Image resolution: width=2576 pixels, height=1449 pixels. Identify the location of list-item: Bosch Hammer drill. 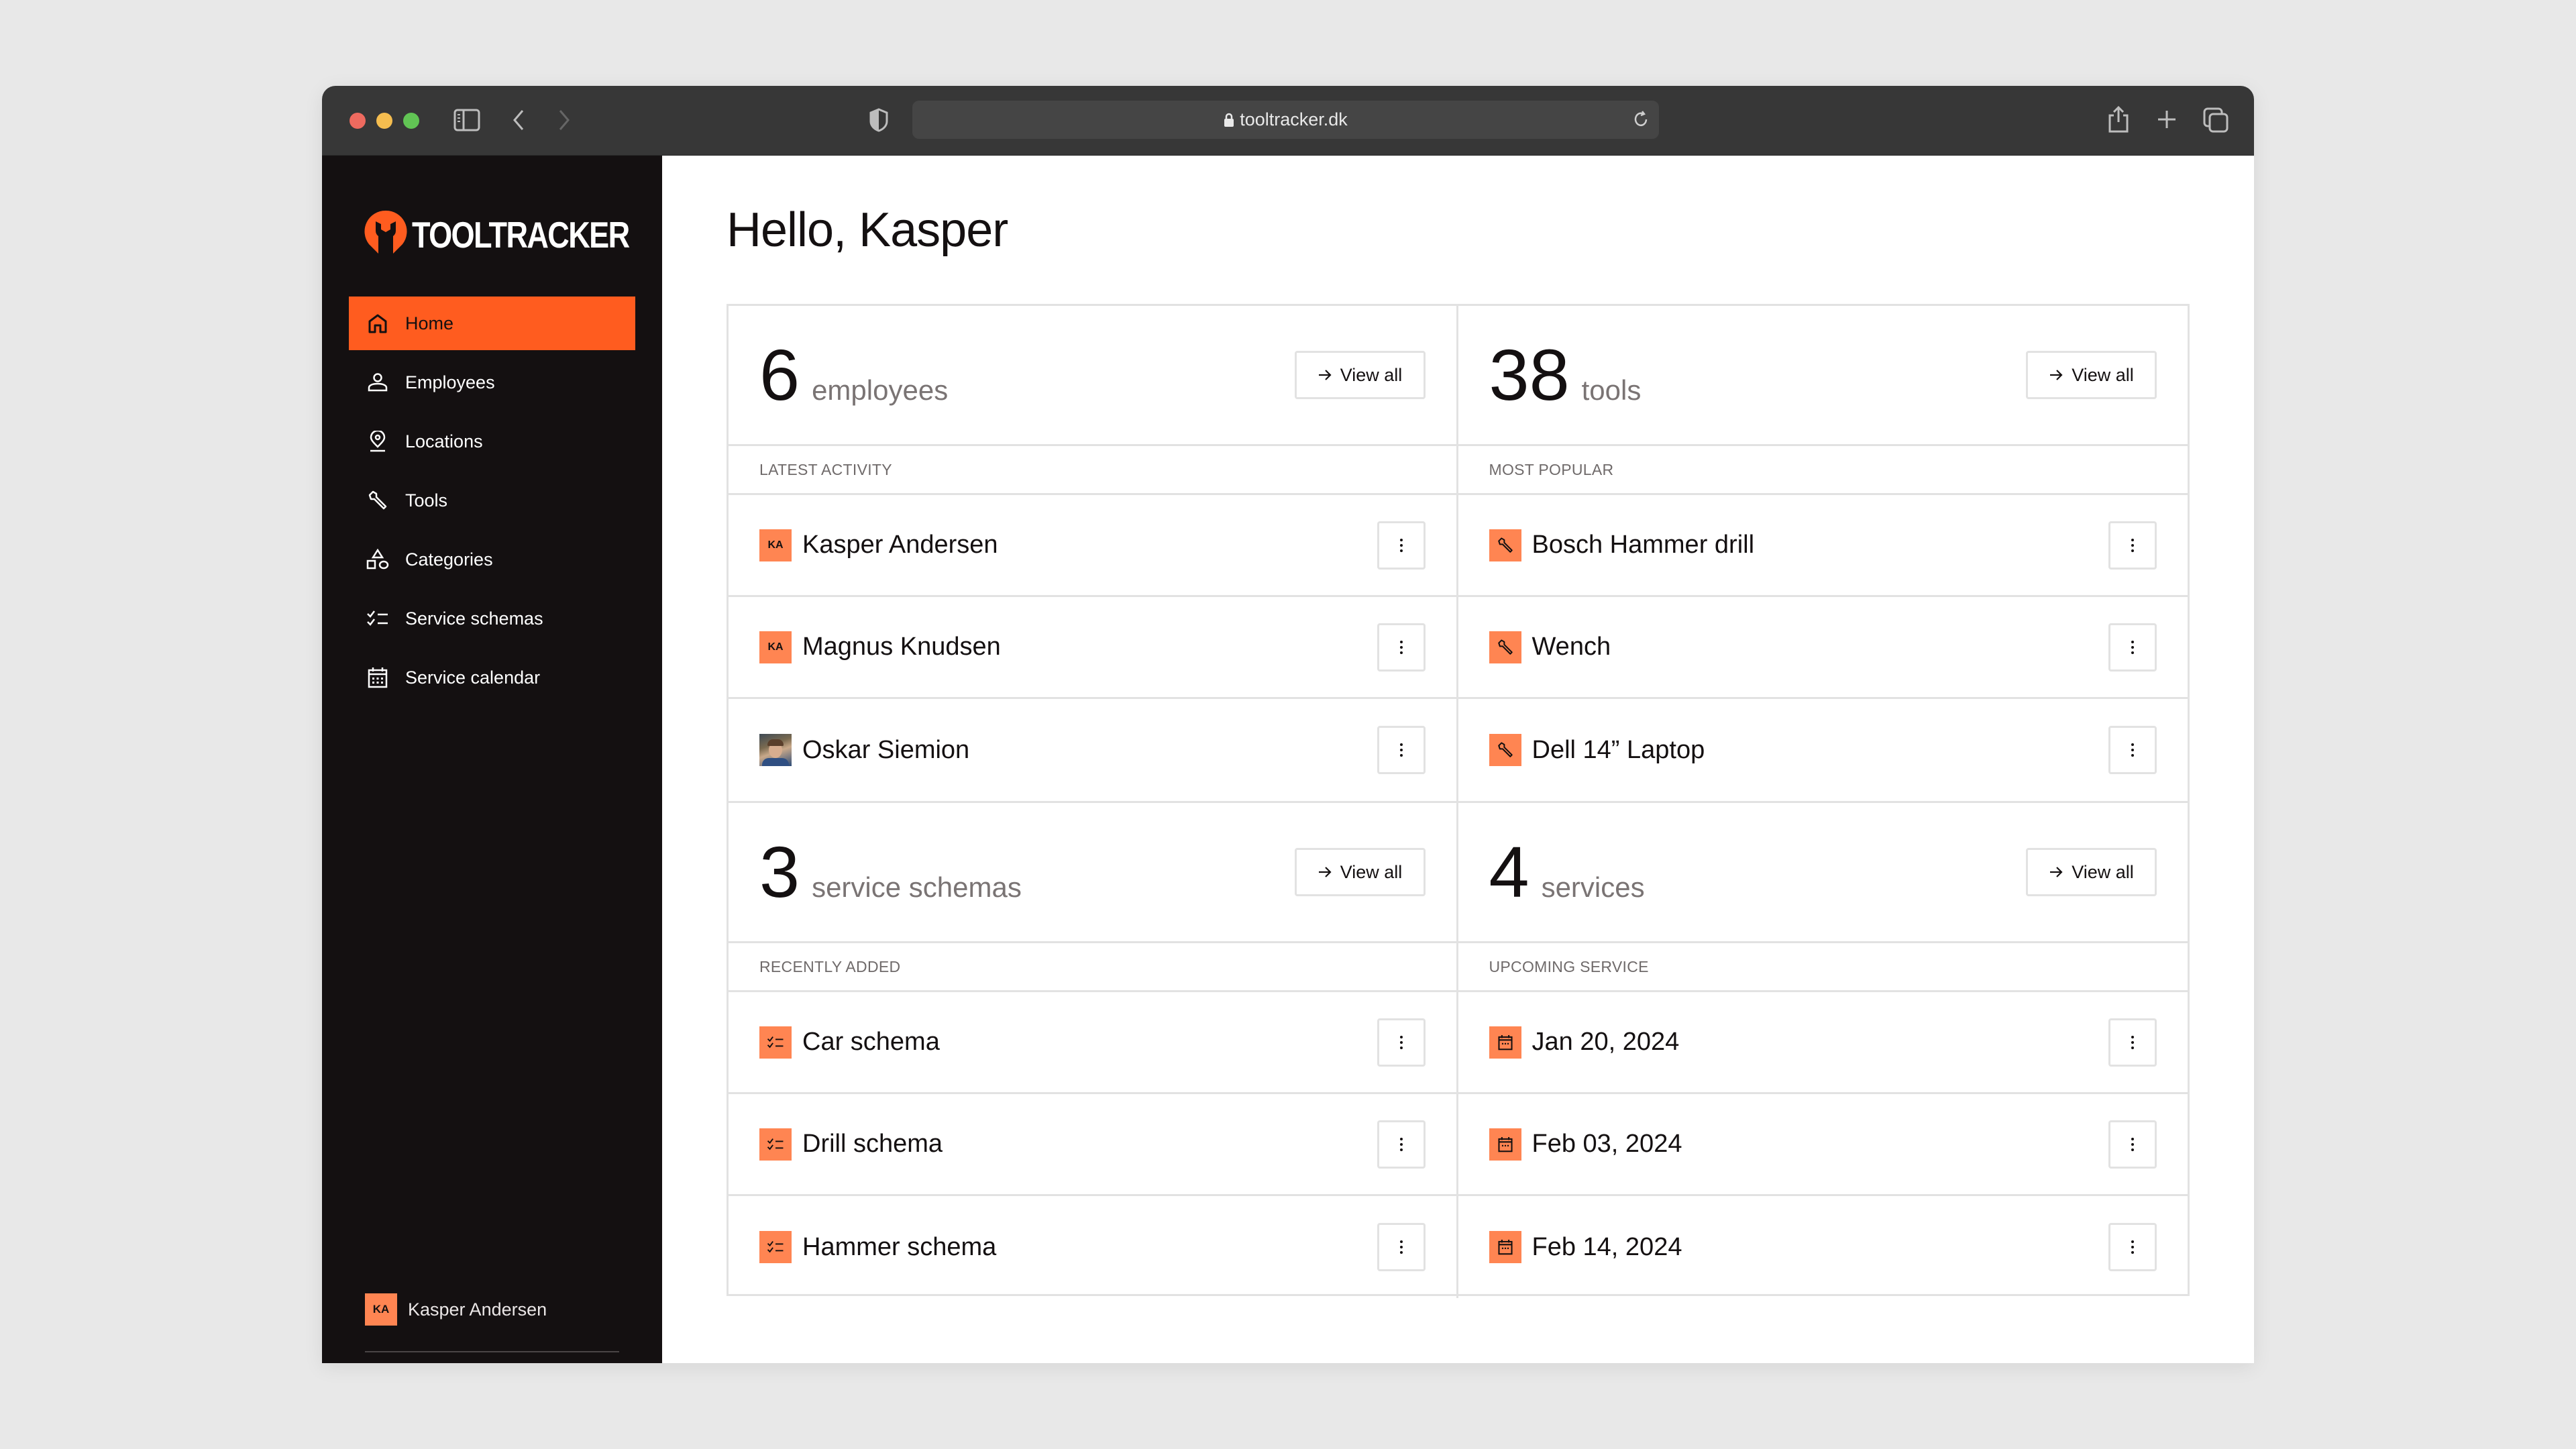
(1823, 546).